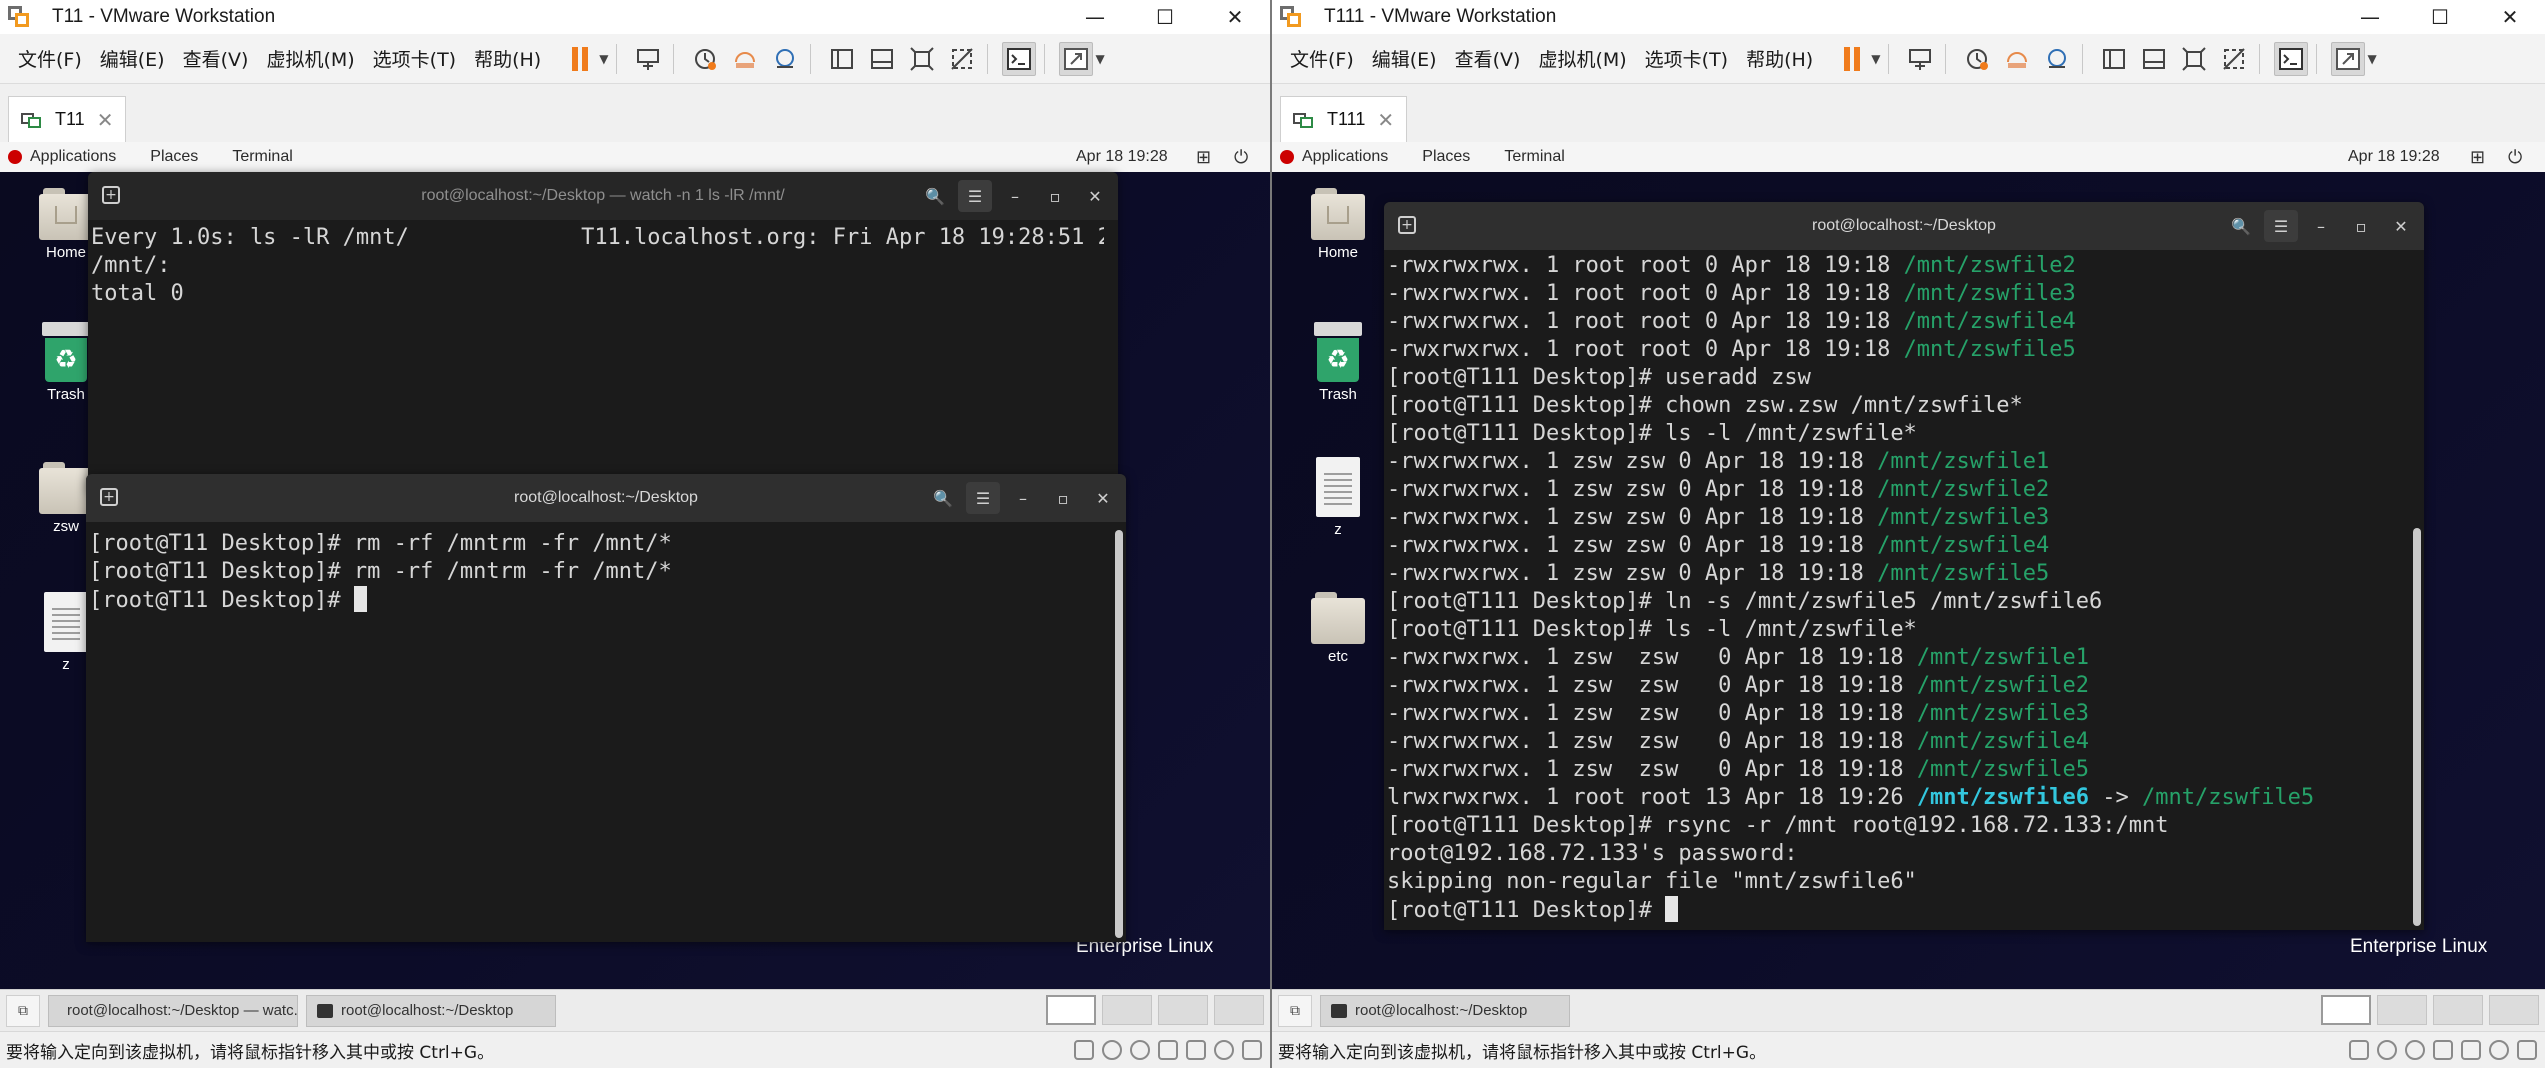 Image resolution: width=2545 pixels, height=1068 pixels. What do you see at coordinates (842, 59) in the screenshot?
I see `library-button` at bounding box center [842, 59].